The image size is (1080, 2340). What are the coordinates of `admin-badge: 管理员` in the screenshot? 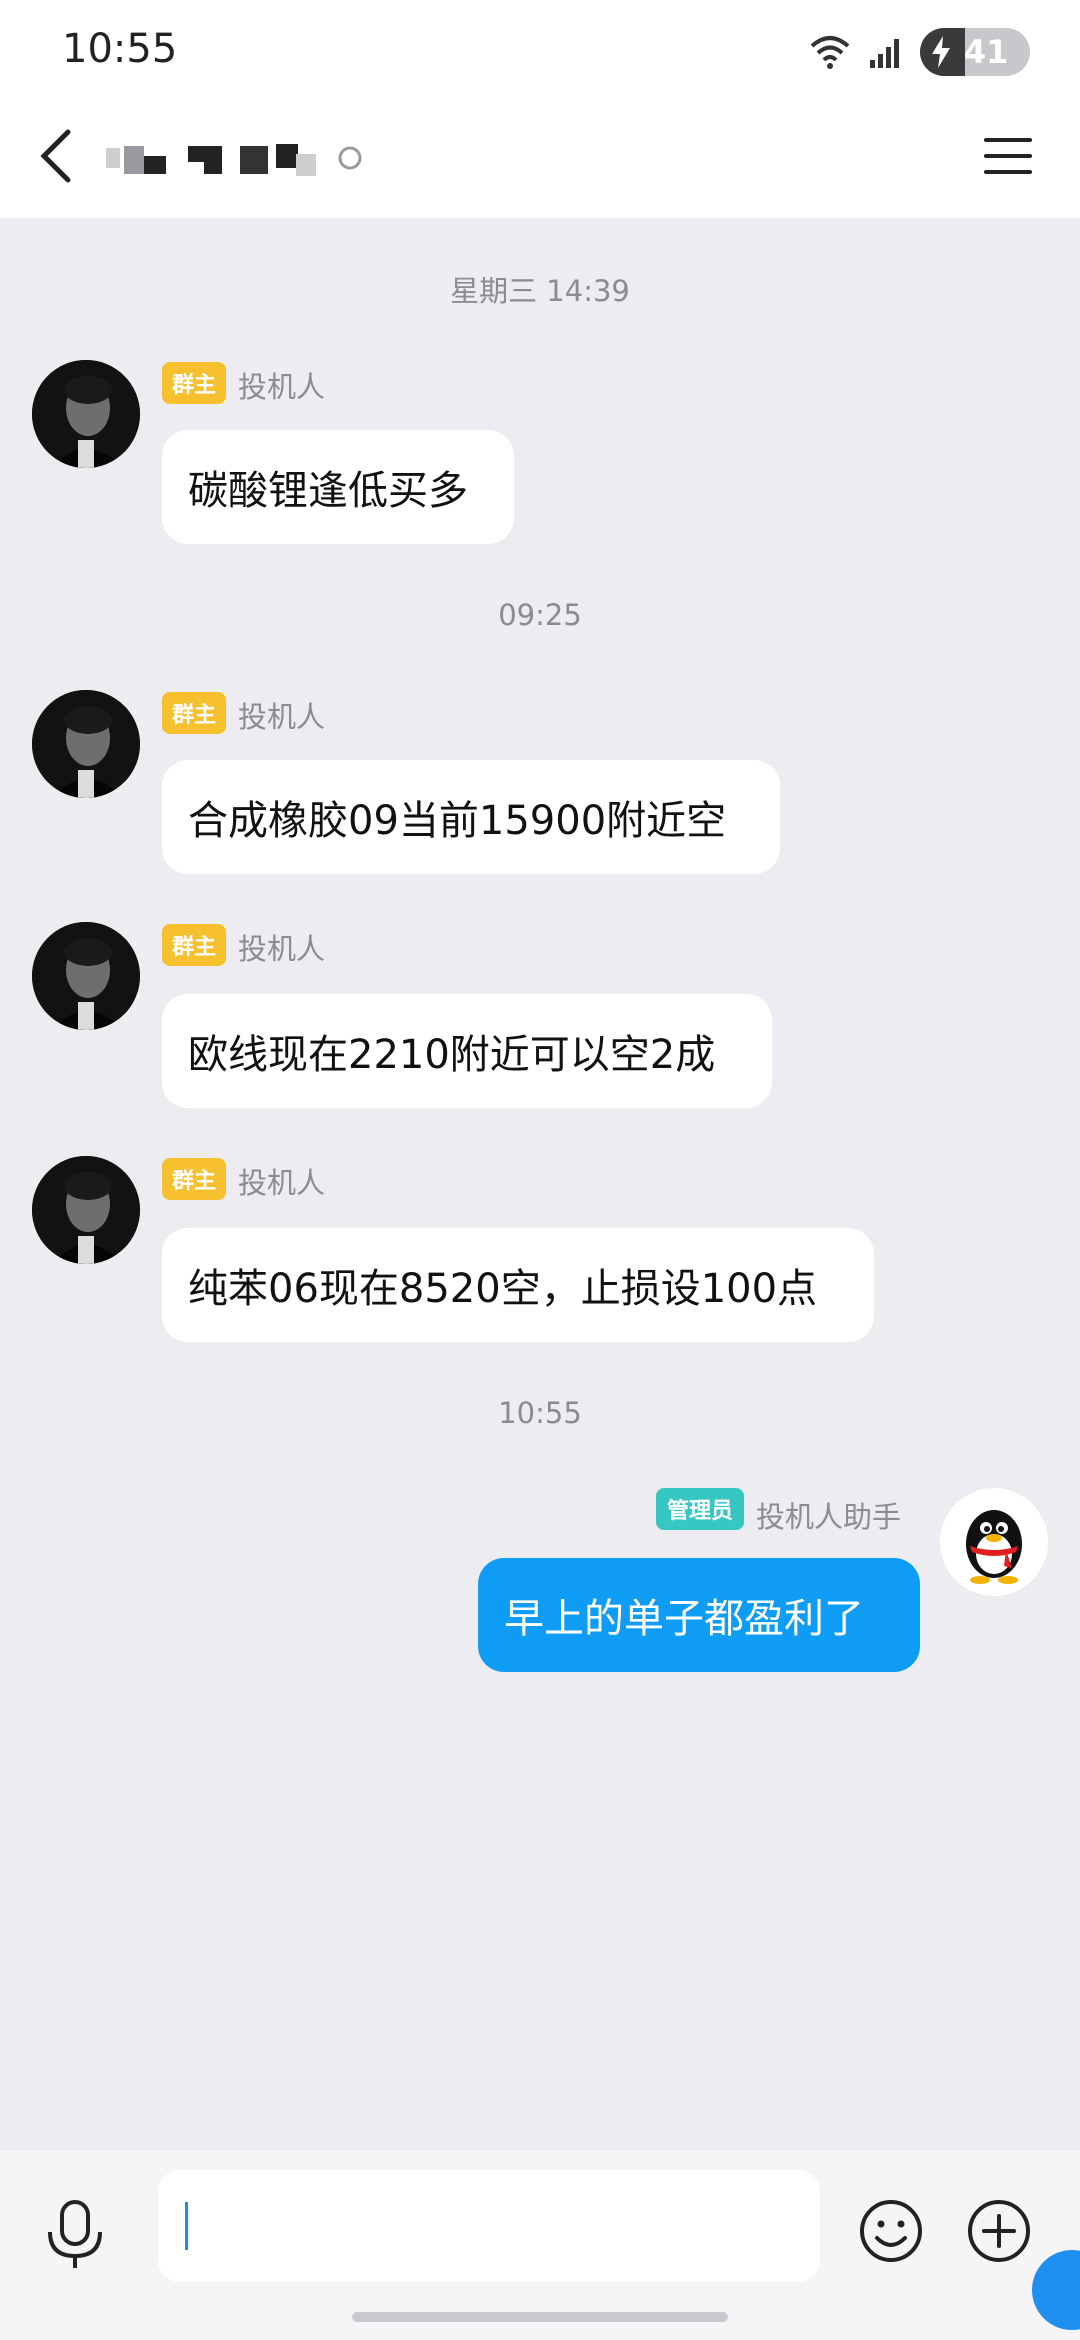 It's located at (700, 1509).